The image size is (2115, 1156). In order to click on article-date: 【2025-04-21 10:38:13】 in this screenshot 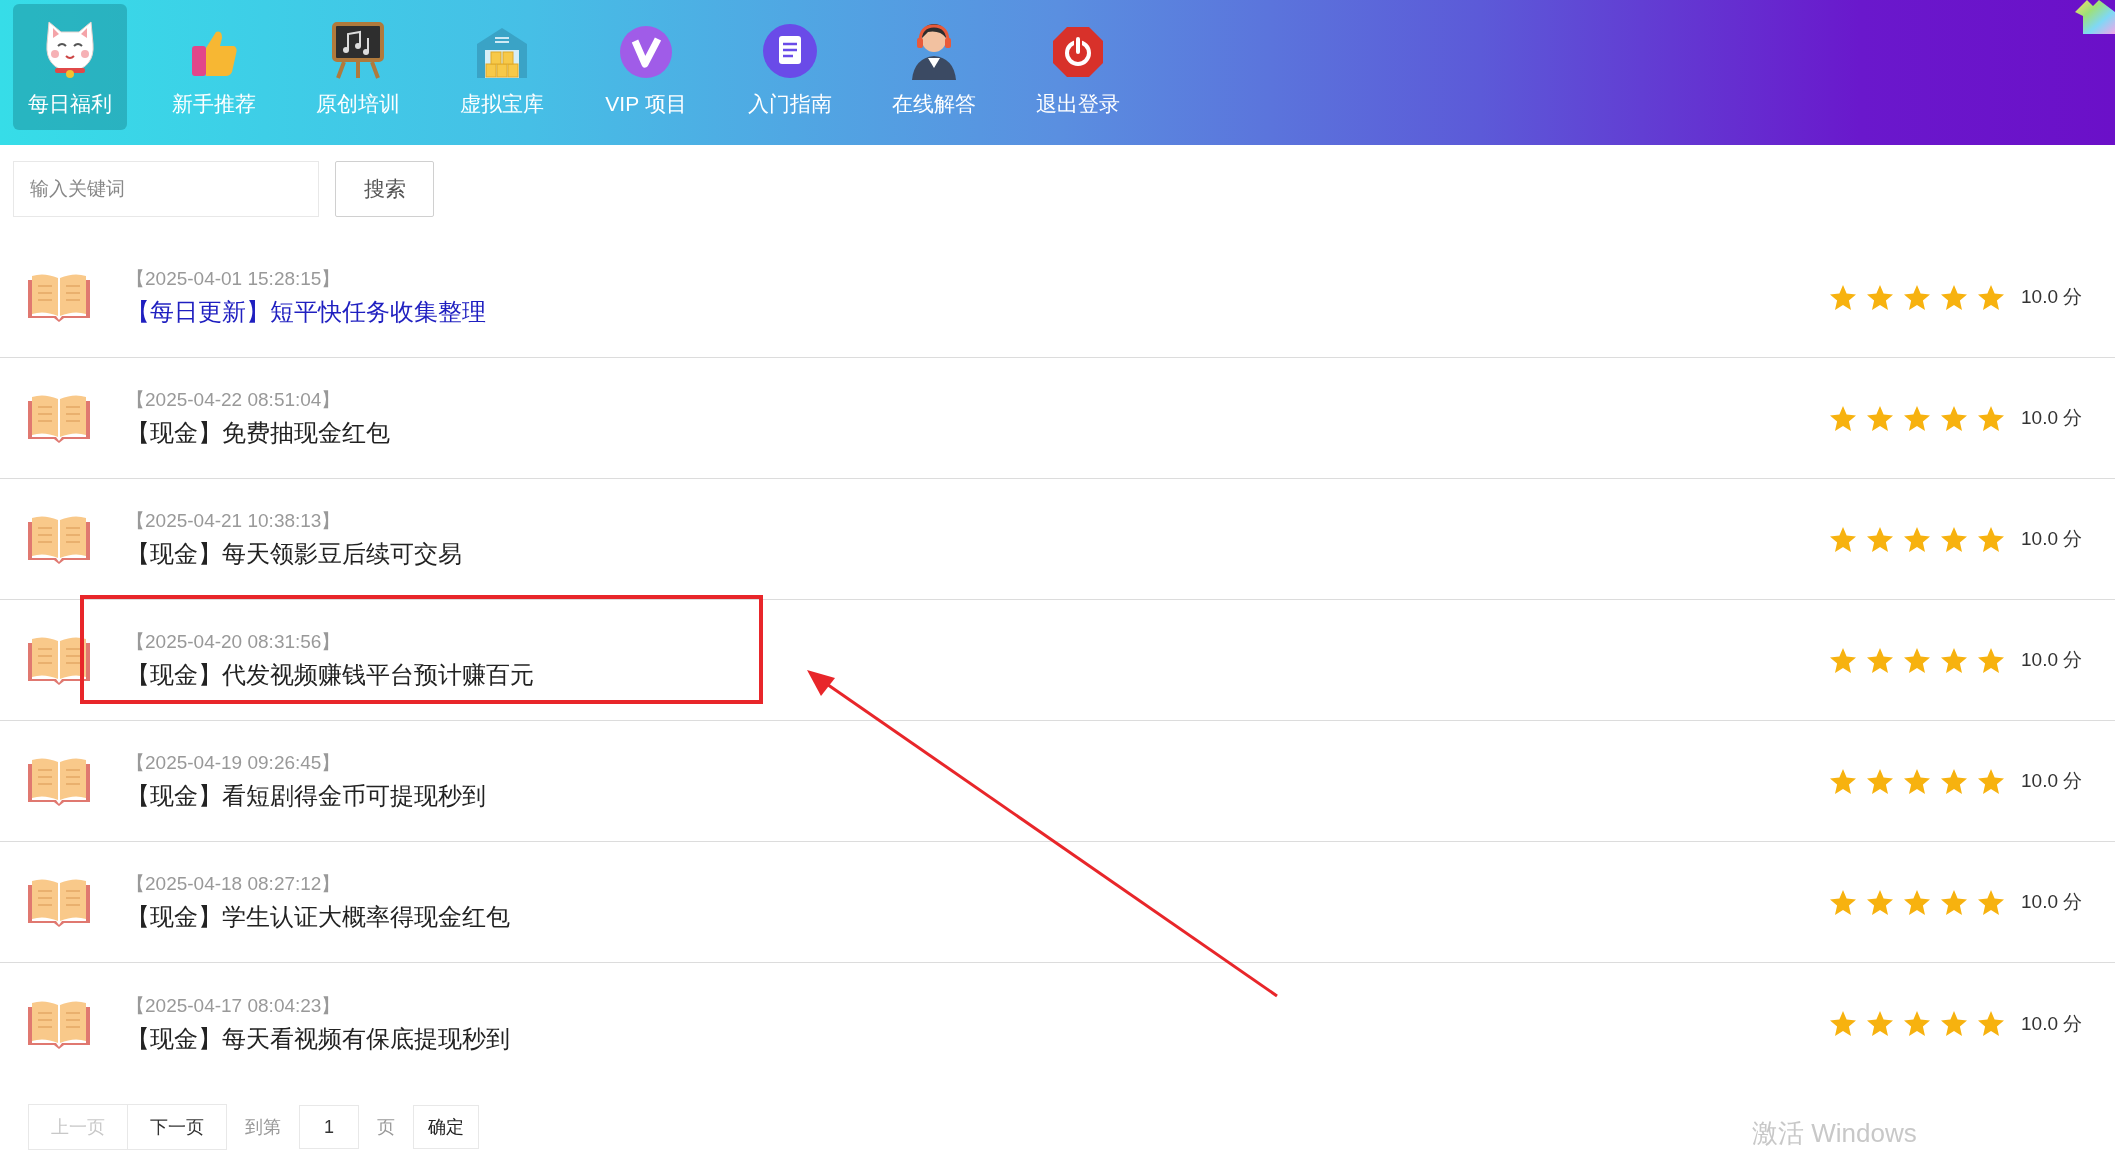, I will do `click(233, 521)`.